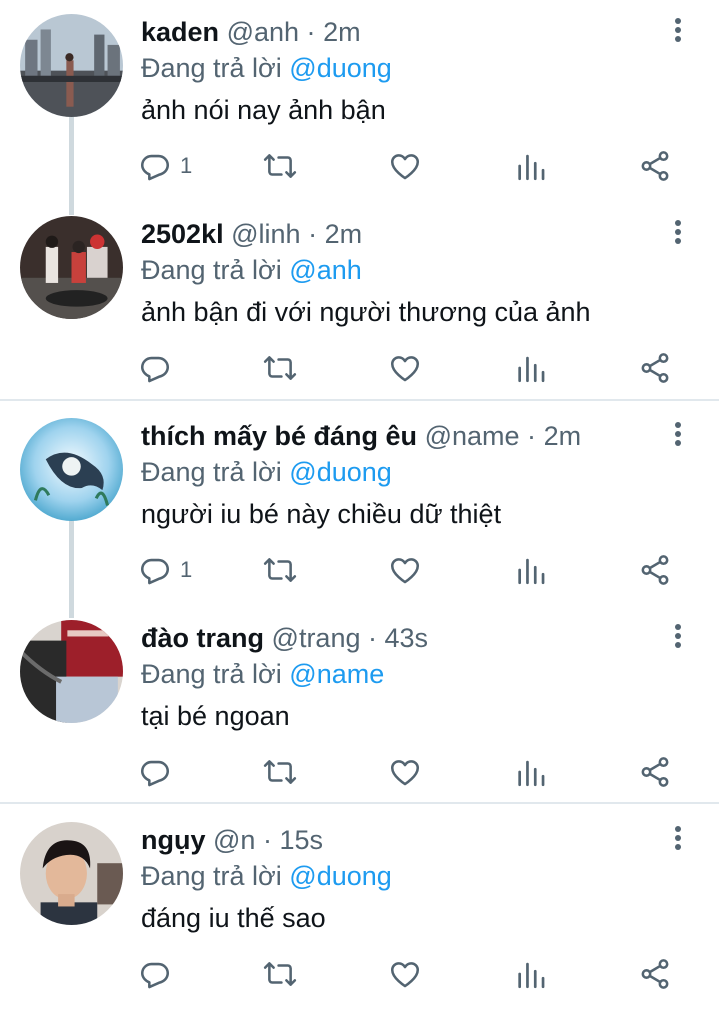  I want to click on reply-count: 1, so click(186, 165).